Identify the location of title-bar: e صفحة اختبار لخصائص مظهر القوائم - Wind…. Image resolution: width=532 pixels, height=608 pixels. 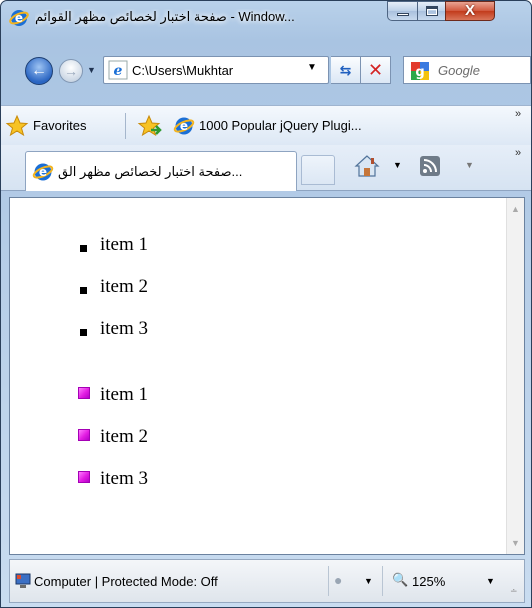
(266, 17).